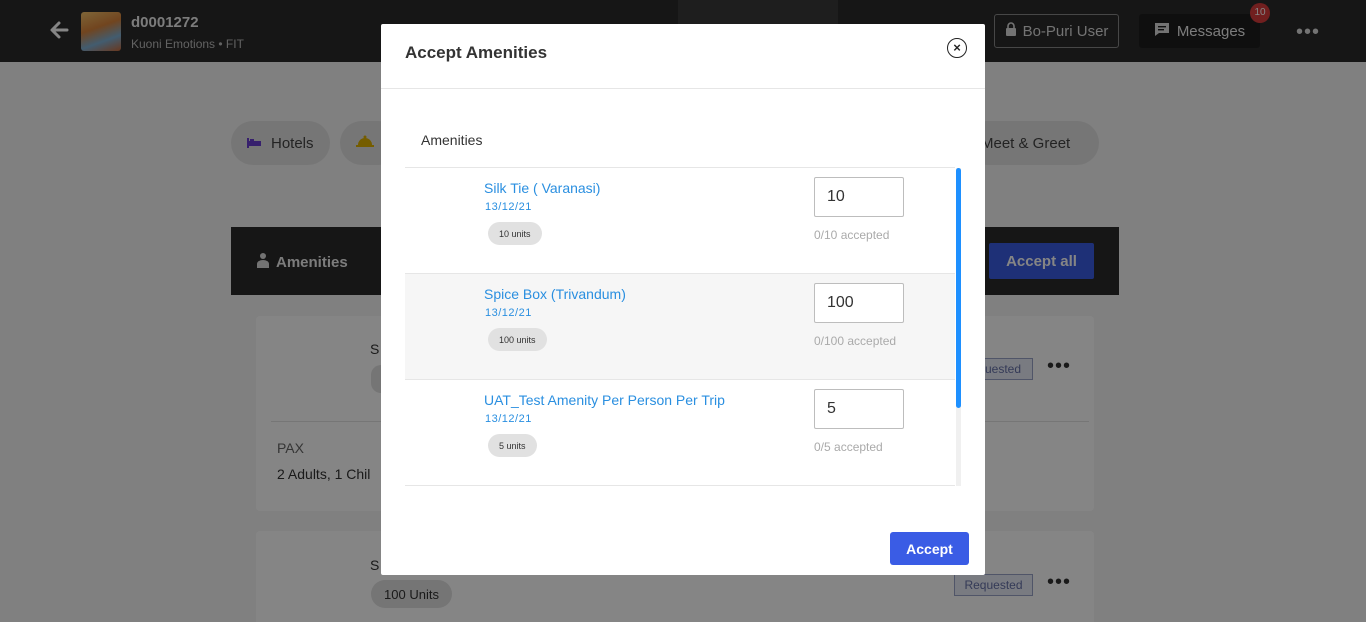  Describe the element at coordinates (852, 235) in the screenshot. I see `accepted-count: 0/10 accepted` at that location.